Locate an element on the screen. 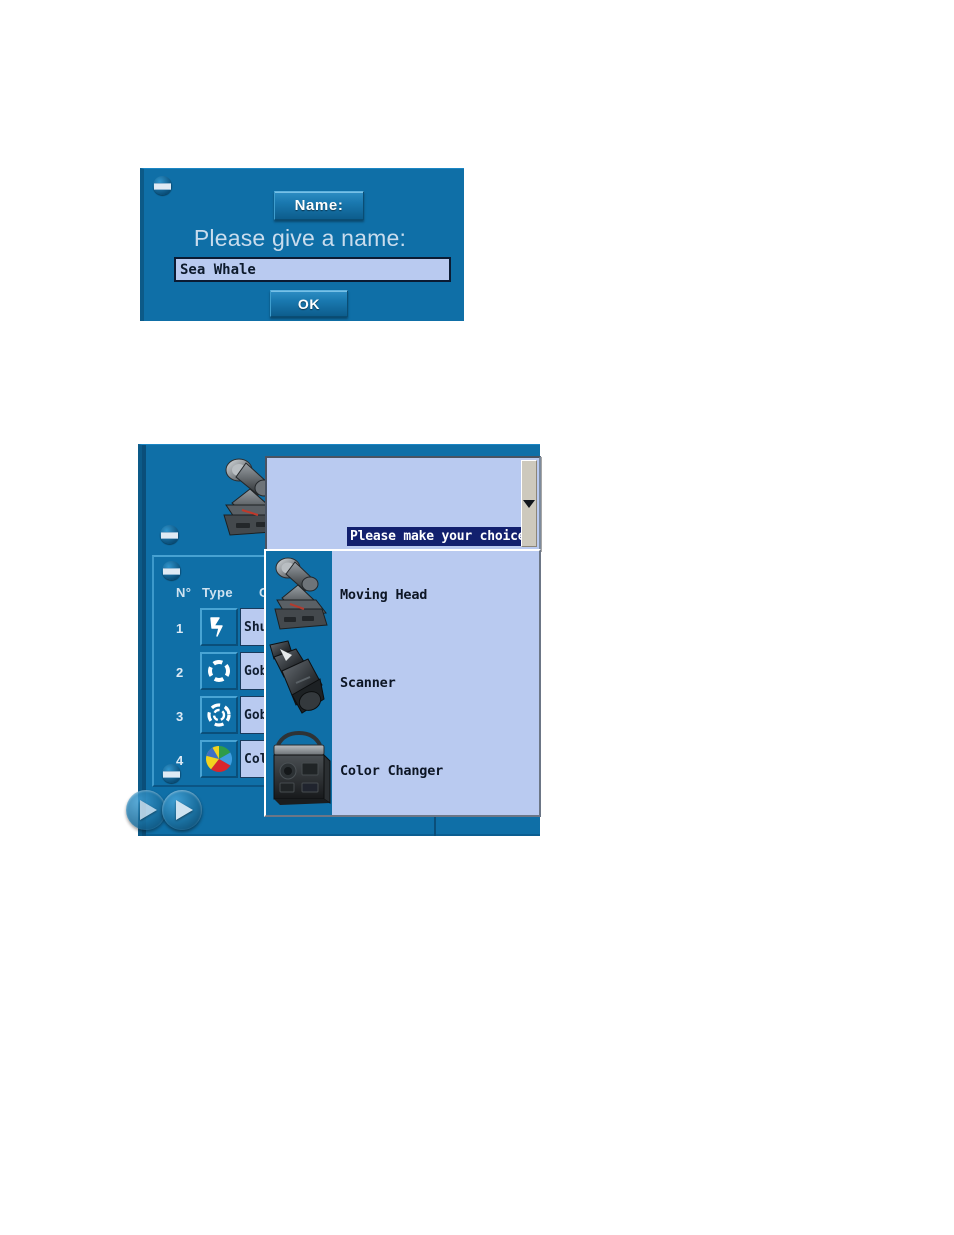 The height and width of the screenshot is (1235, 954). fixture-type-combo: Please make your choice: is located at coordinates (403, 503).